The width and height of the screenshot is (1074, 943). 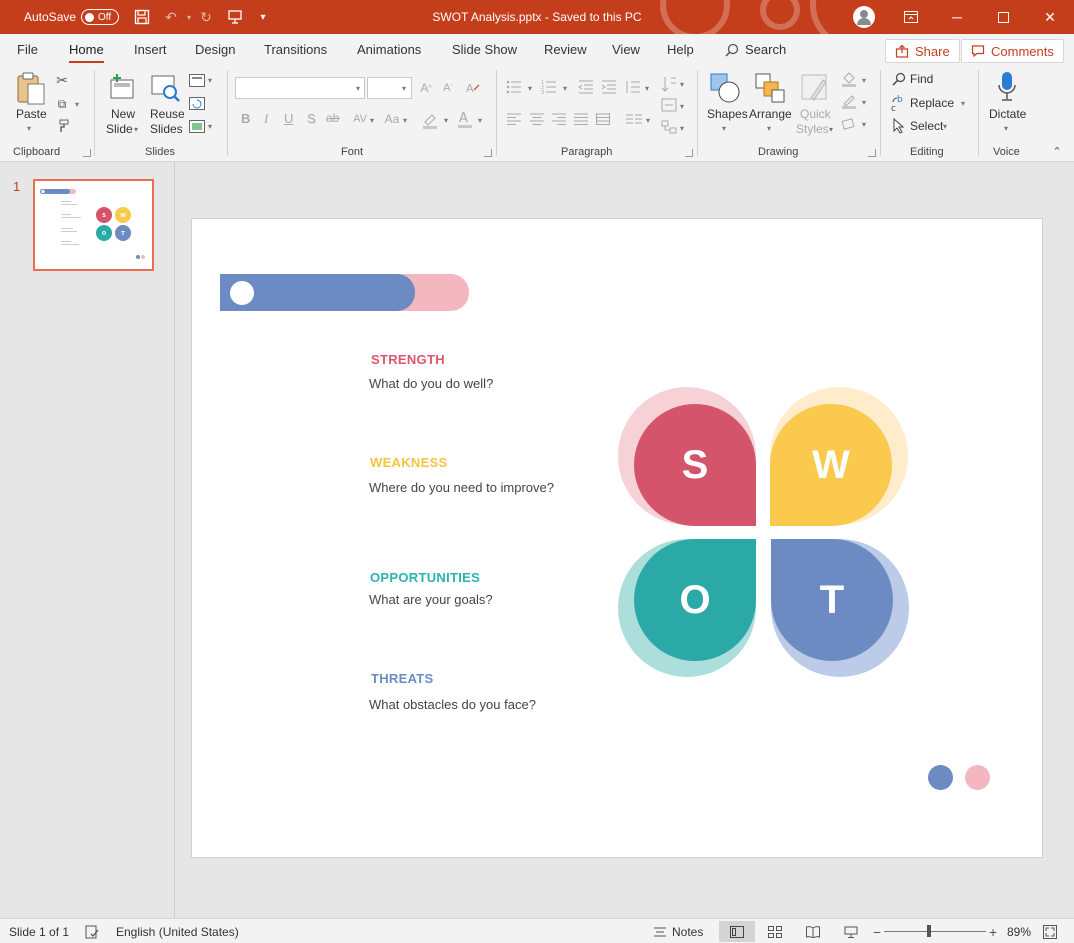 What do you see at coordinates (402, 678) in the screenshot?
I see `threats-title: THREATS` at bounding box center [402, 678].